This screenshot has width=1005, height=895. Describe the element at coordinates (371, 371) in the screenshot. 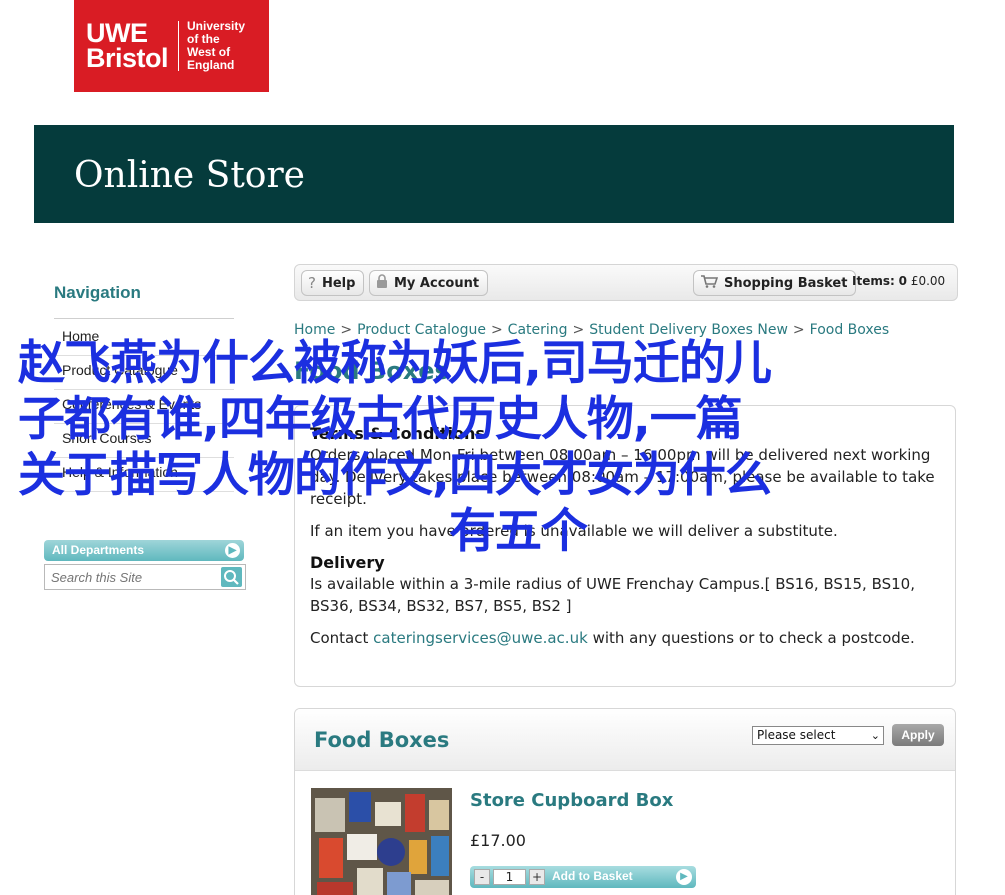

I see `page-title: Food Boxes` at that location.